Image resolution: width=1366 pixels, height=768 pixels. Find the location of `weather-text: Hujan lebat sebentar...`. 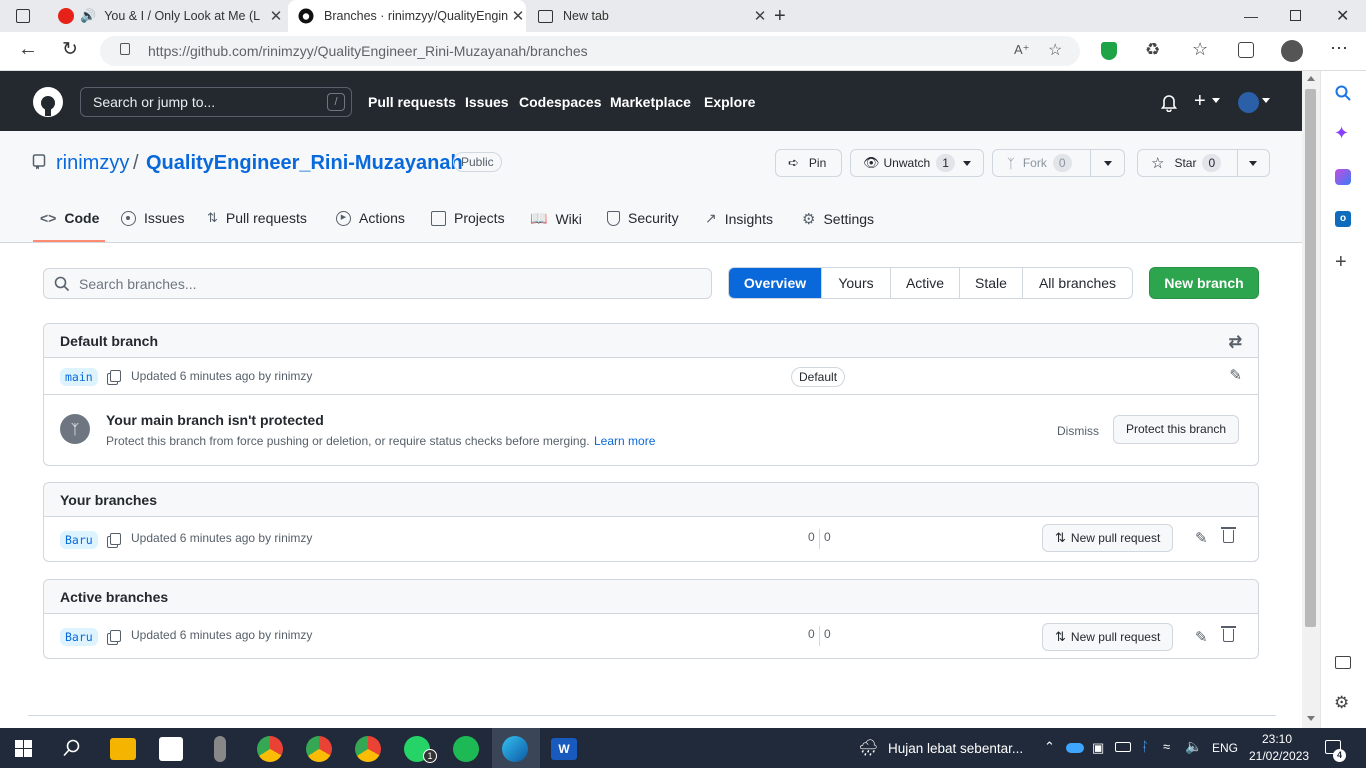

weather-text: Hujan lebat sebentar... is located at coordinates (955, 748).